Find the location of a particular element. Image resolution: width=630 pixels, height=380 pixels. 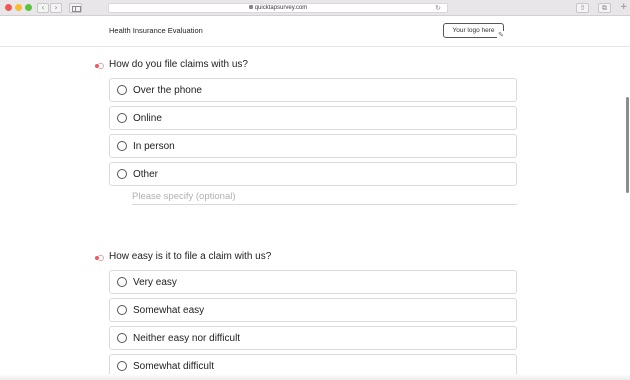

other-specify-input: Please specify (optional) is located at coordinates (324, 197).